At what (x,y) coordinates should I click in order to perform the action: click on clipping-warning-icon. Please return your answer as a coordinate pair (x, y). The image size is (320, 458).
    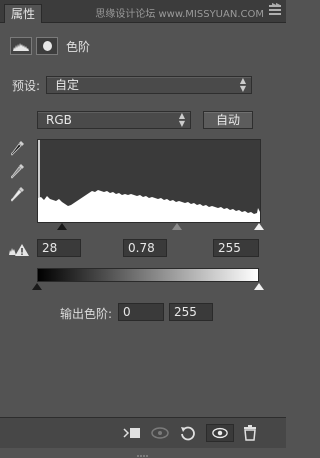
    Looking at the image, I should click on (19, 250).